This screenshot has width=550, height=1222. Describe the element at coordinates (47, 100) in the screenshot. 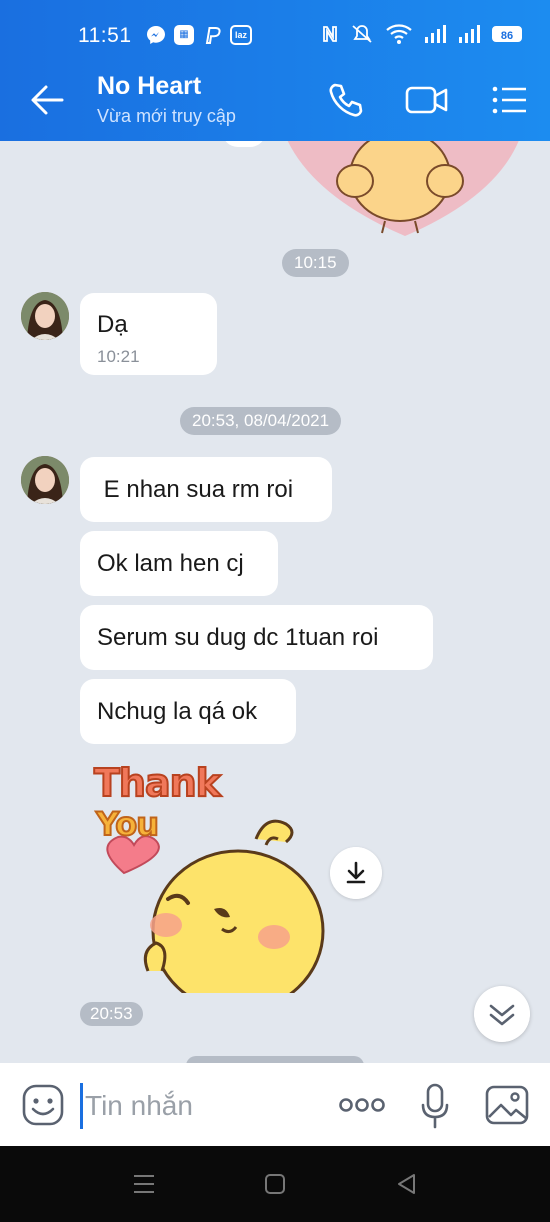

I see `back-arrow-icon` at that location.